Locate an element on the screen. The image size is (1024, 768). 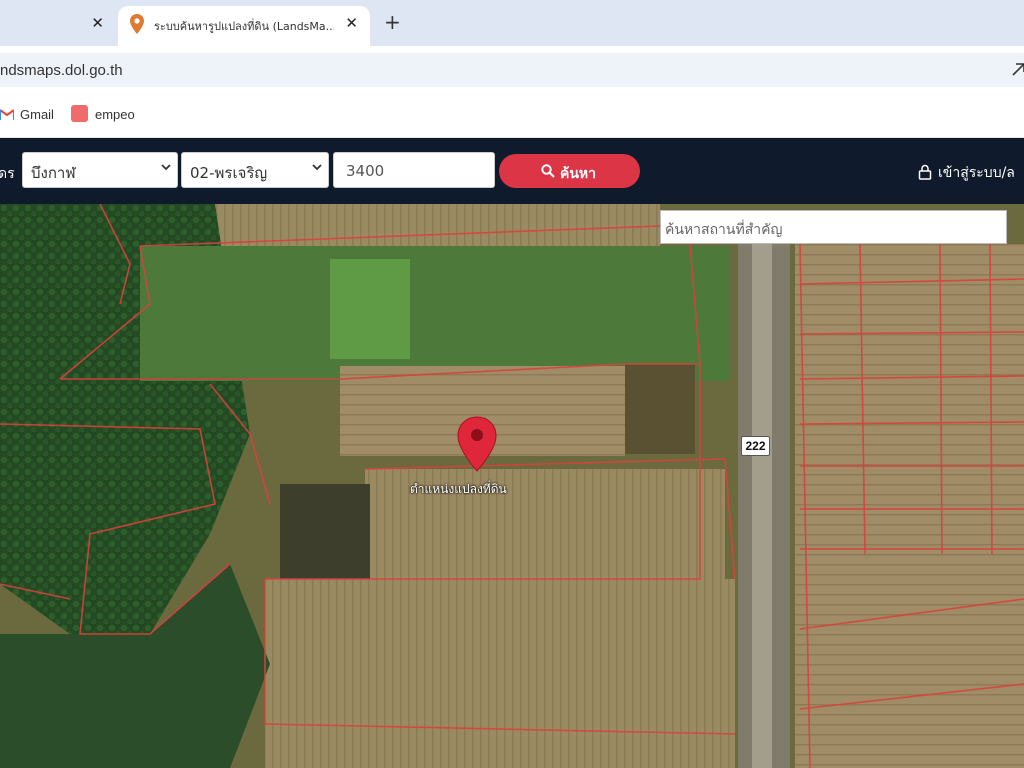
parcel-number-value: 3400 is located at coordinates (365, 171).